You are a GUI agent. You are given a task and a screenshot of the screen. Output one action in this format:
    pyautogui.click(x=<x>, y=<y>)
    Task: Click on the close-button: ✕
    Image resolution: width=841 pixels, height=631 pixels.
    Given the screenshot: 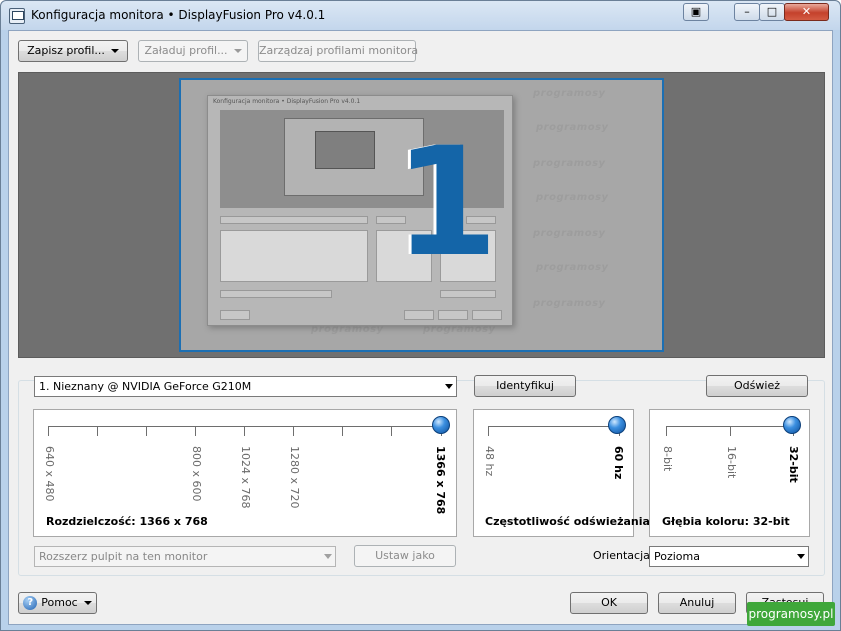 What is the action you would take?
    pyautogui.click(x=806, y=12)
    